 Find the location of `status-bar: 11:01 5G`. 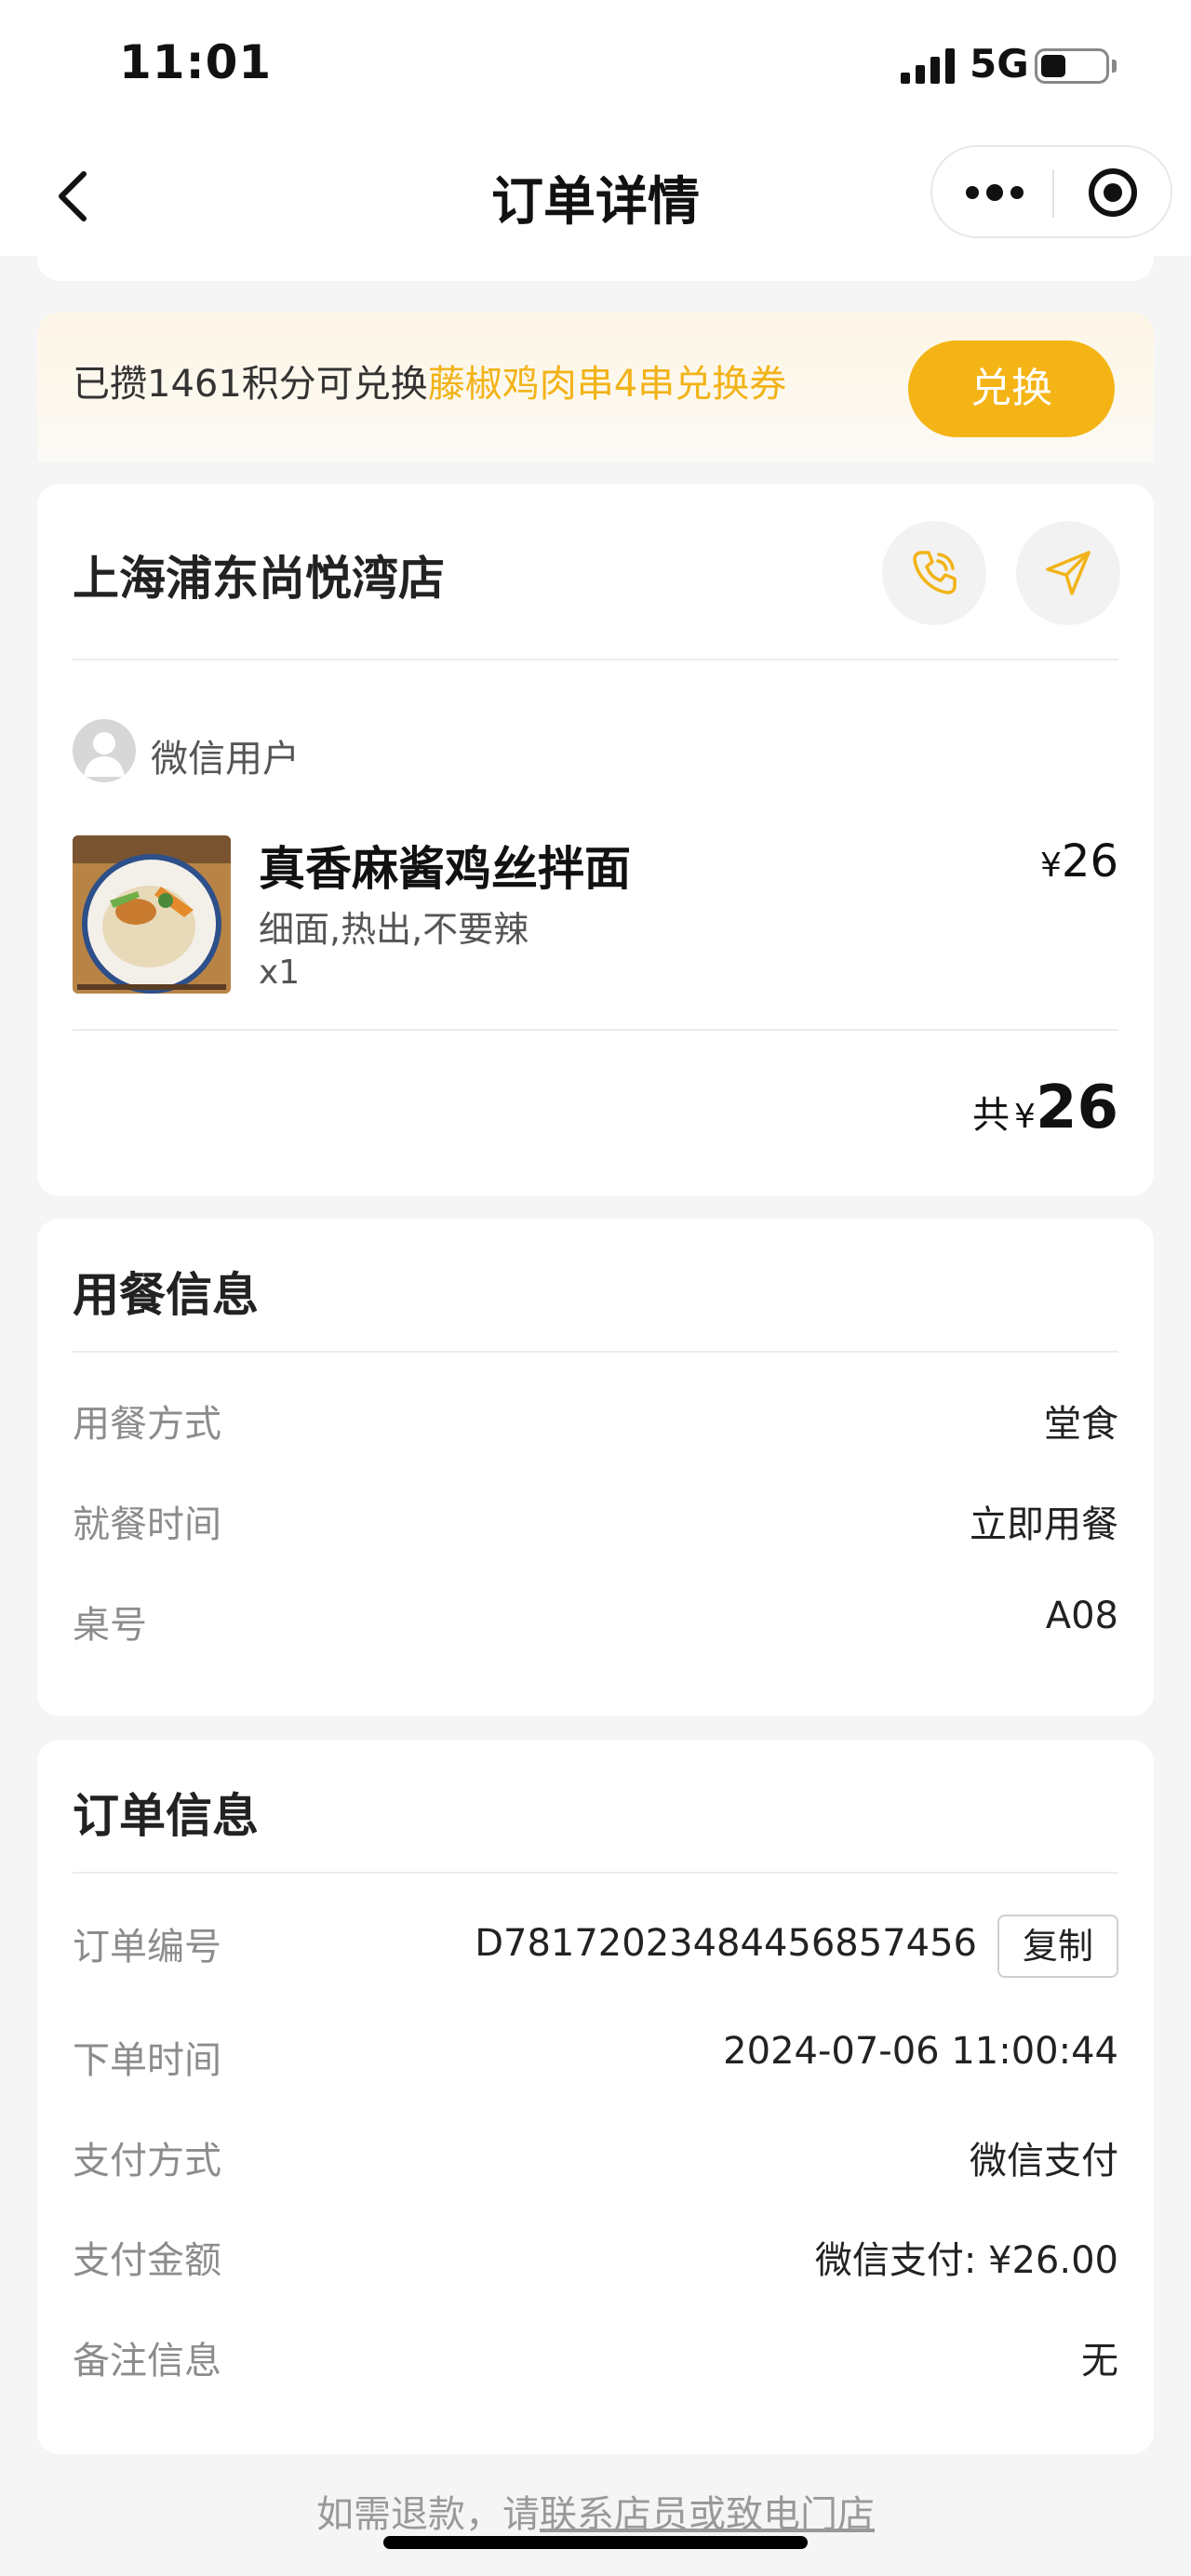

status-bar: 11:01 5G is located at coordinates (595, 70).